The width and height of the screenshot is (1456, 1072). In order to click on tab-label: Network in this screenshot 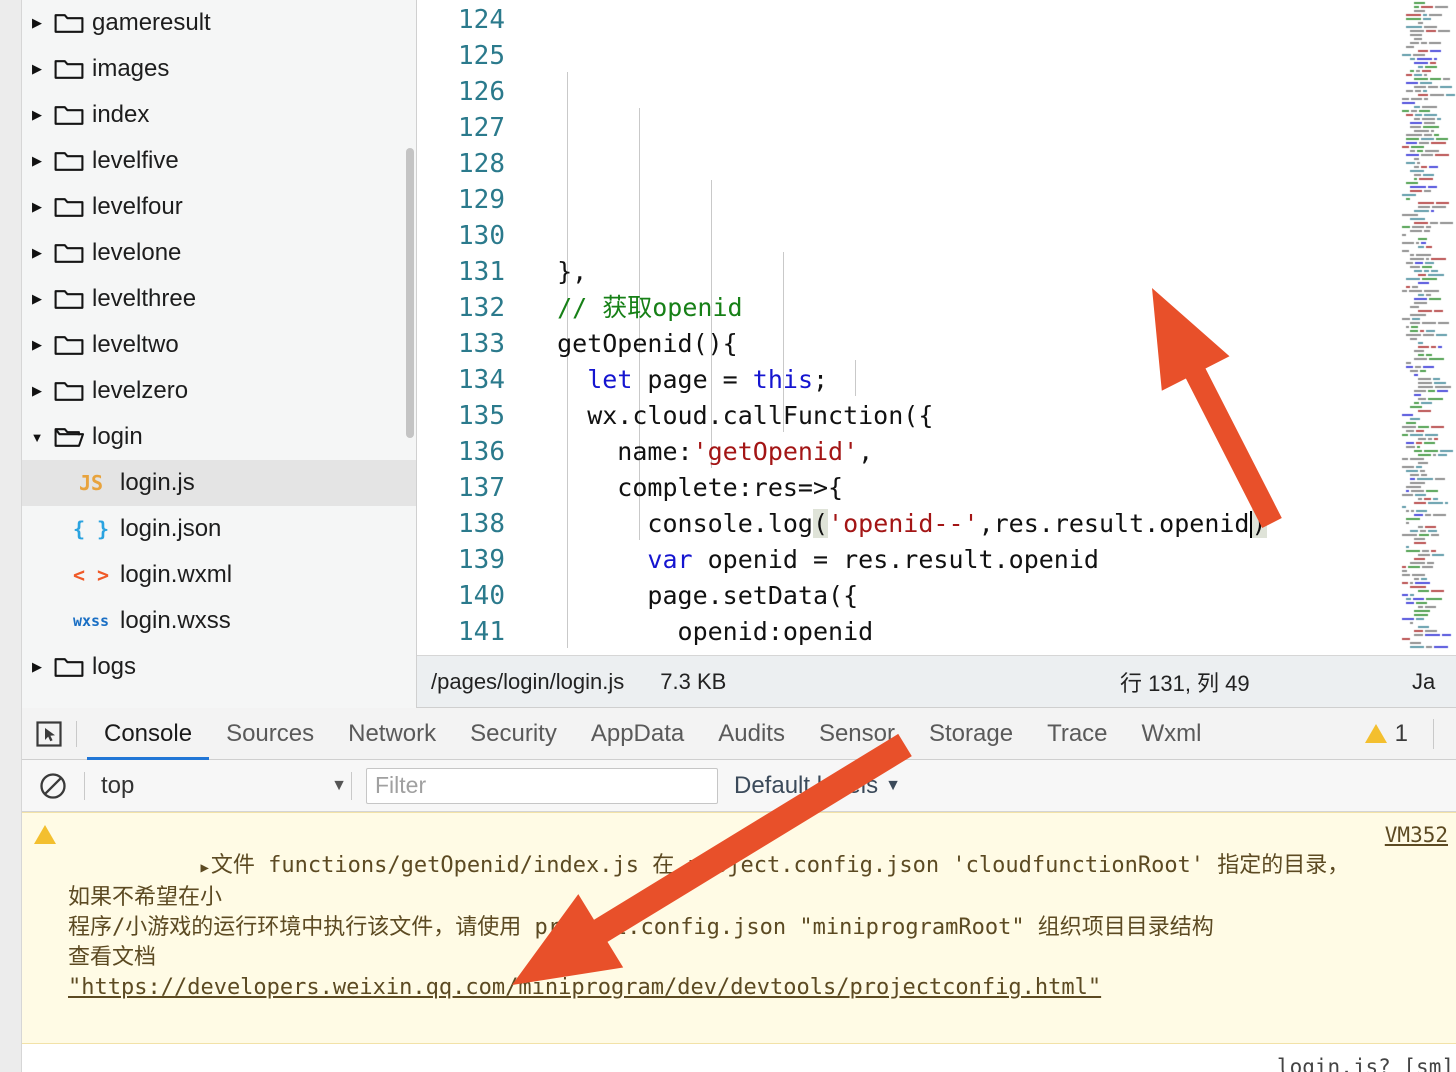, I will do `click(392, 733)`.